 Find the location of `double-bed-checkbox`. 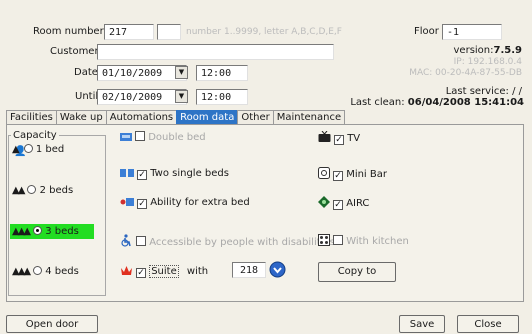

double-bed-checkbox is located at coordinates (140, 136).